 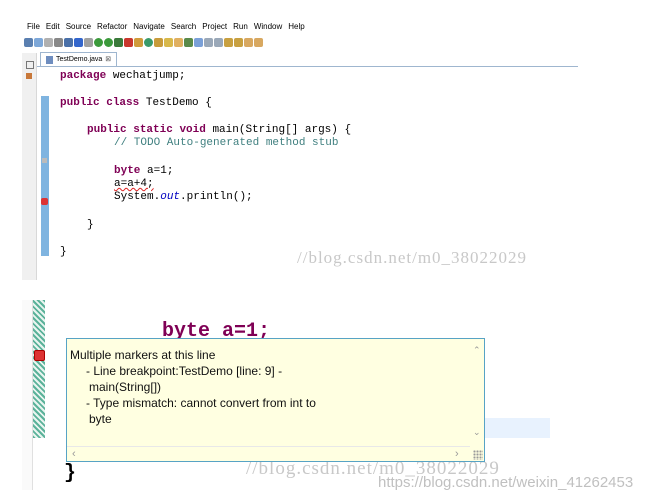 What do you see at coordinates (112, 26) in the screenshot?
I see `menu-refactor: Refactor` at bounding box center [112, 26].